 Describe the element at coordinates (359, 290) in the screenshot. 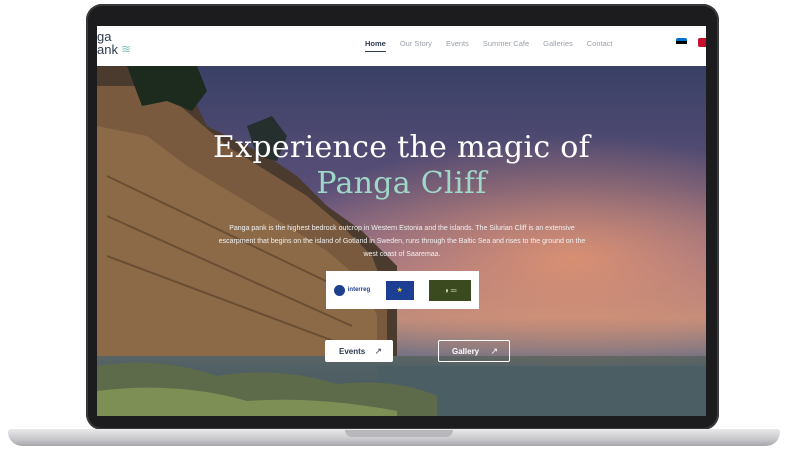

I see `interreg-label: interreg` at that location.